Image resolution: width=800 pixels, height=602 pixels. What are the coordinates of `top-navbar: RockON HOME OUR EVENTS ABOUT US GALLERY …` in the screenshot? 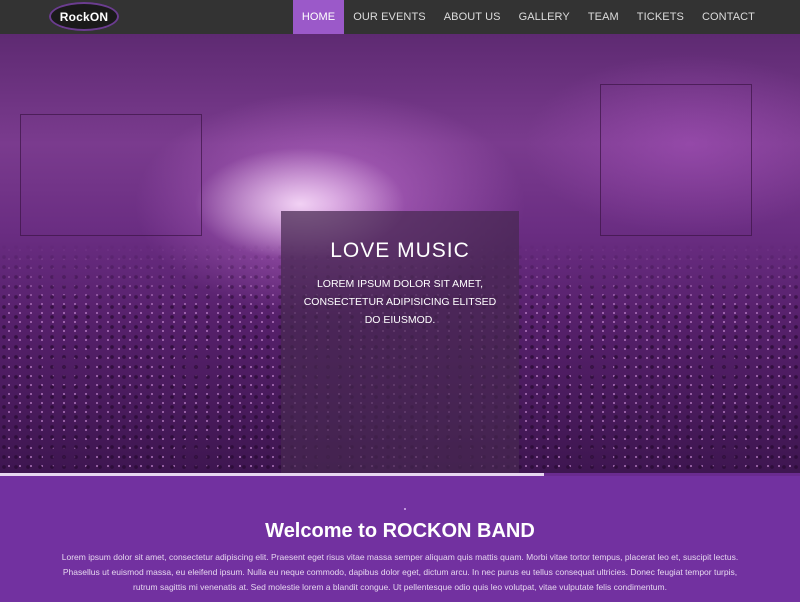 It's located at (400, 17).